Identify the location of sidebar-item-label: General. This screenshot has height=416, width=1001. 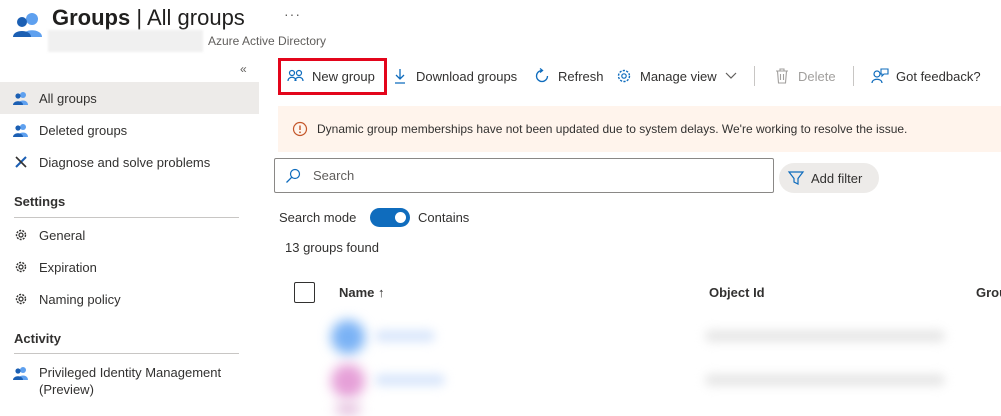
(62, 235).